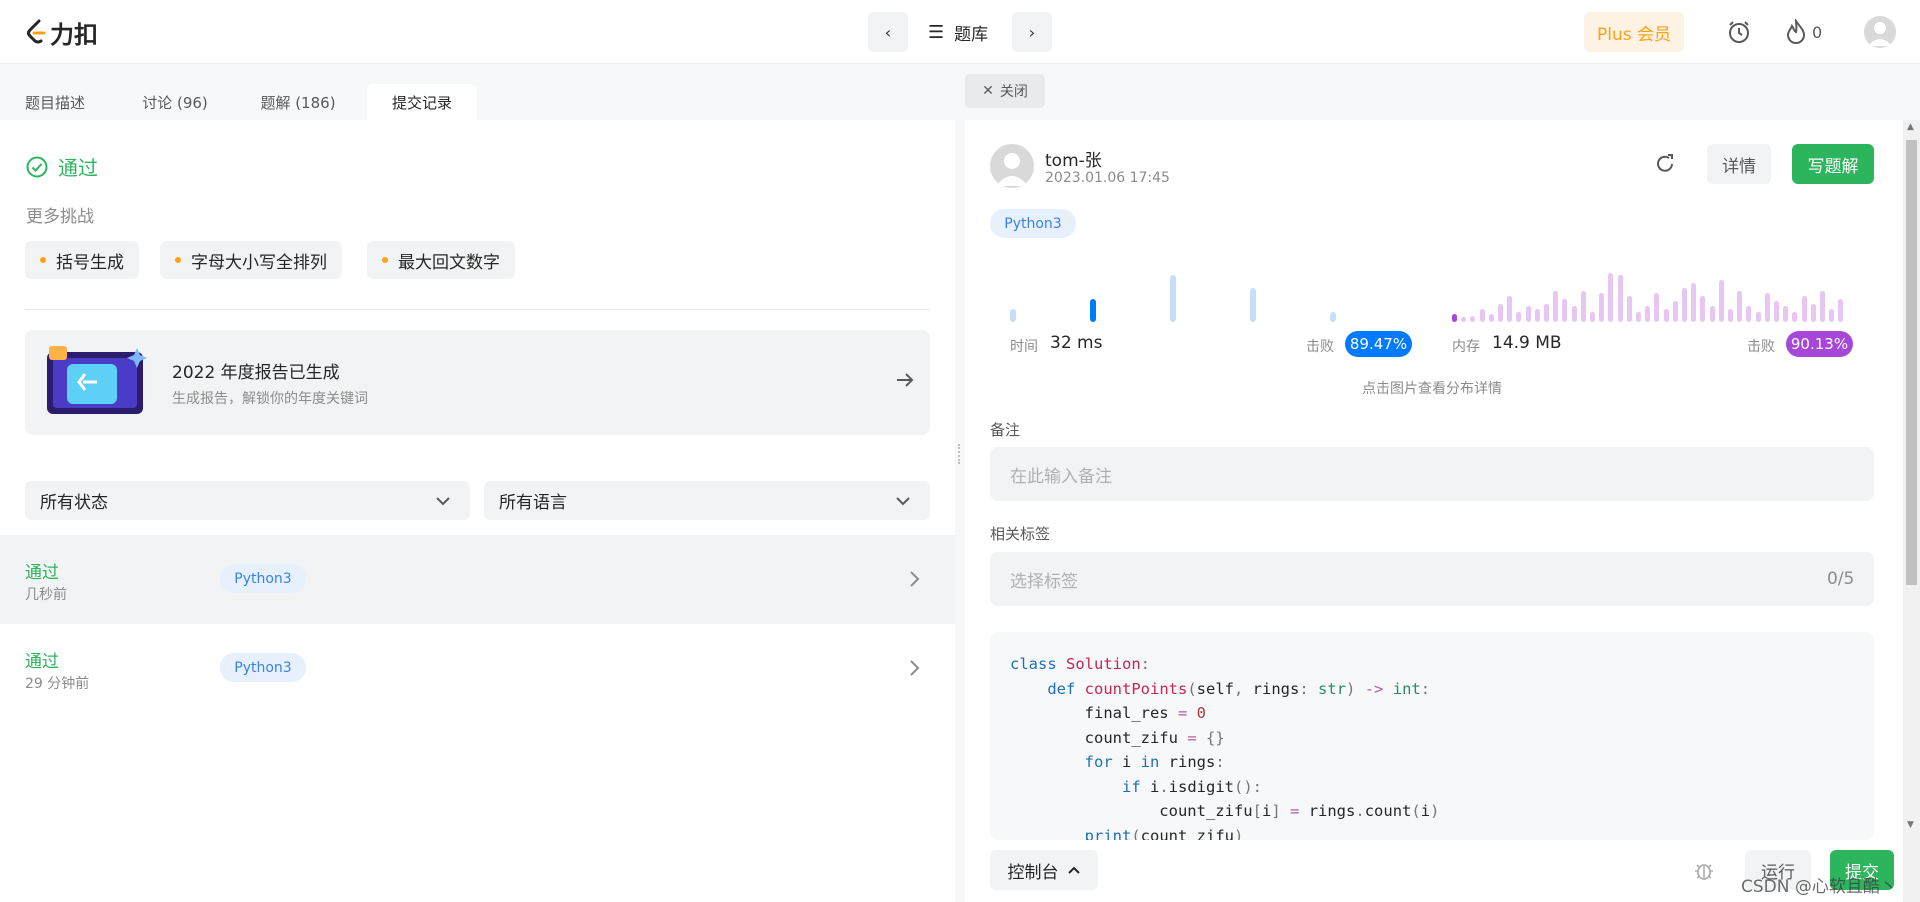 Image resolution: width=1920 pixels, height=902 pixels. I want to click on chevron-right-icon: ›, so click(1032, 32).